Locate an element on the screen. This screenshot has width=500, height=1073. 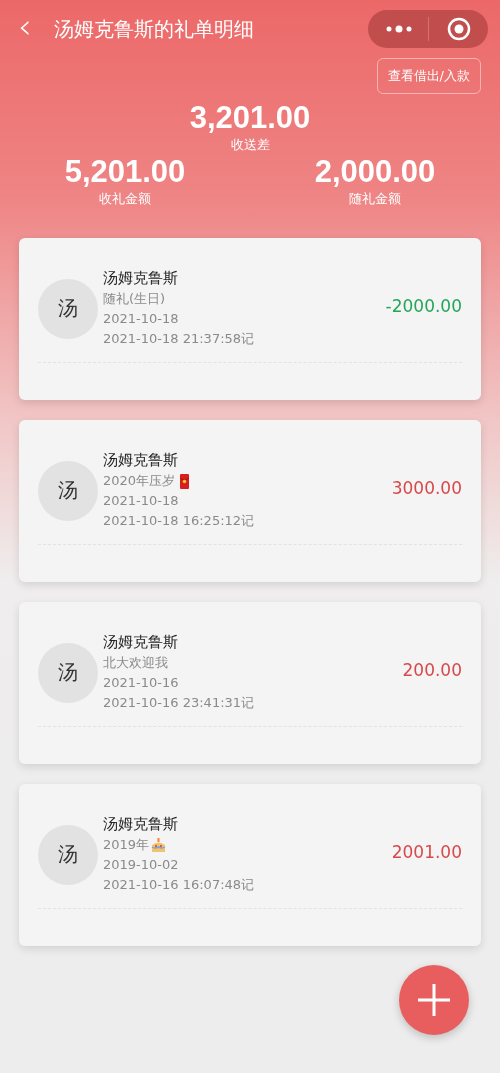
difference-amount: 3,201.00 is located at coordinates (250, 118).